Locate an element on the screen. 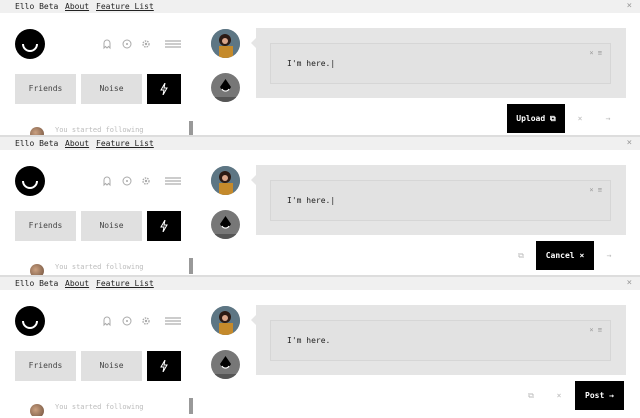  editor-input: I'm here. is located at coordinates (440, 340).